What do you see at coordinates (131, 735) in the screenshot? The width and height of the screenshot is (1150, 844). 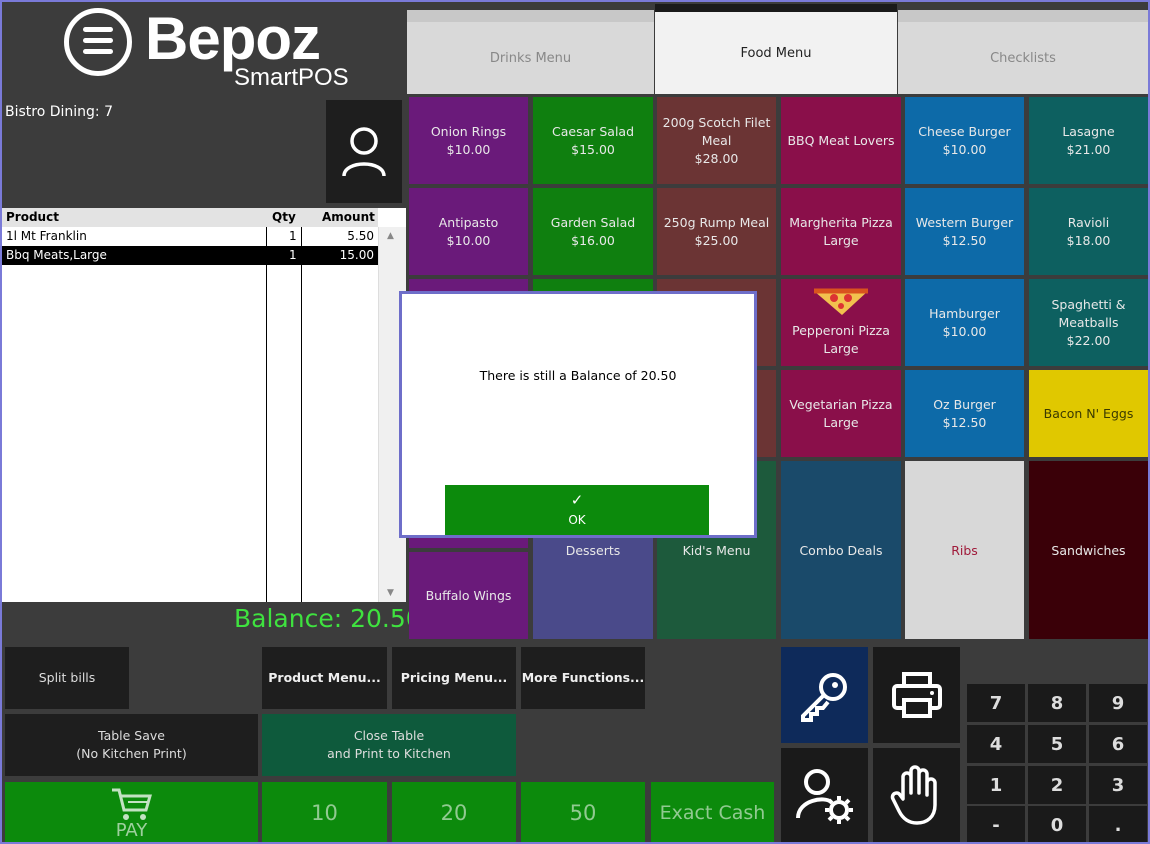 I see `table-save-label: Table Save` at bounding box center [131, 735].